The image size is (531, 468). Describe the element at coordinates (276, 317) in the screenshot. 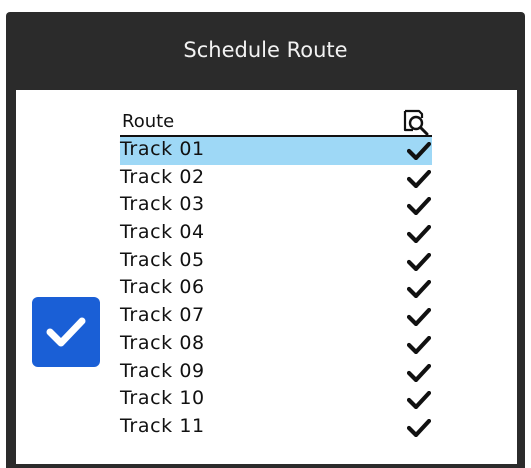

I see `table-row: Track 07` at that location.